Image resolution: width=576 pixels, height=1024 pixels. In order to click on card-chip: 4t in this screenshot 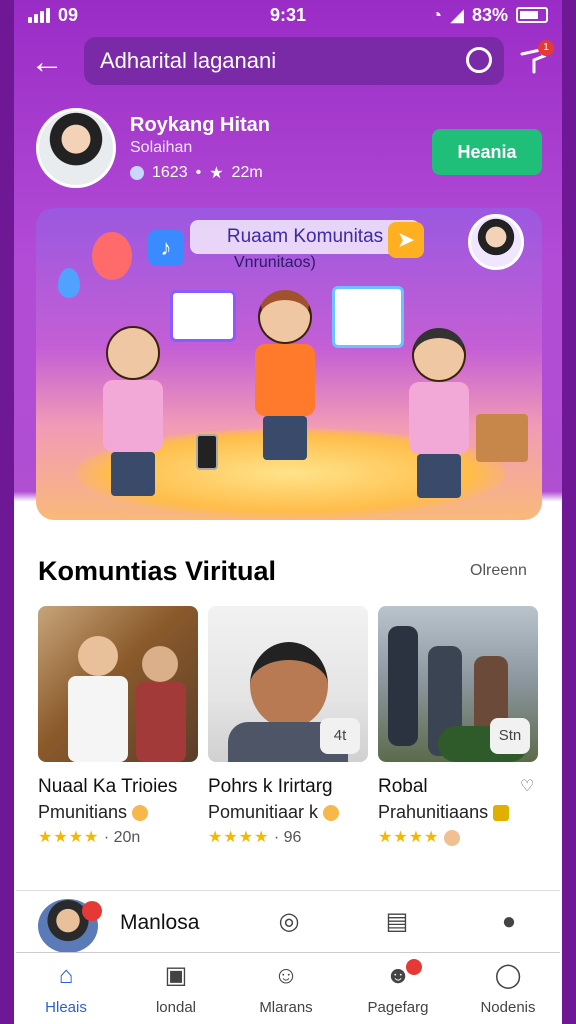, I will do `click(340, 736)`.